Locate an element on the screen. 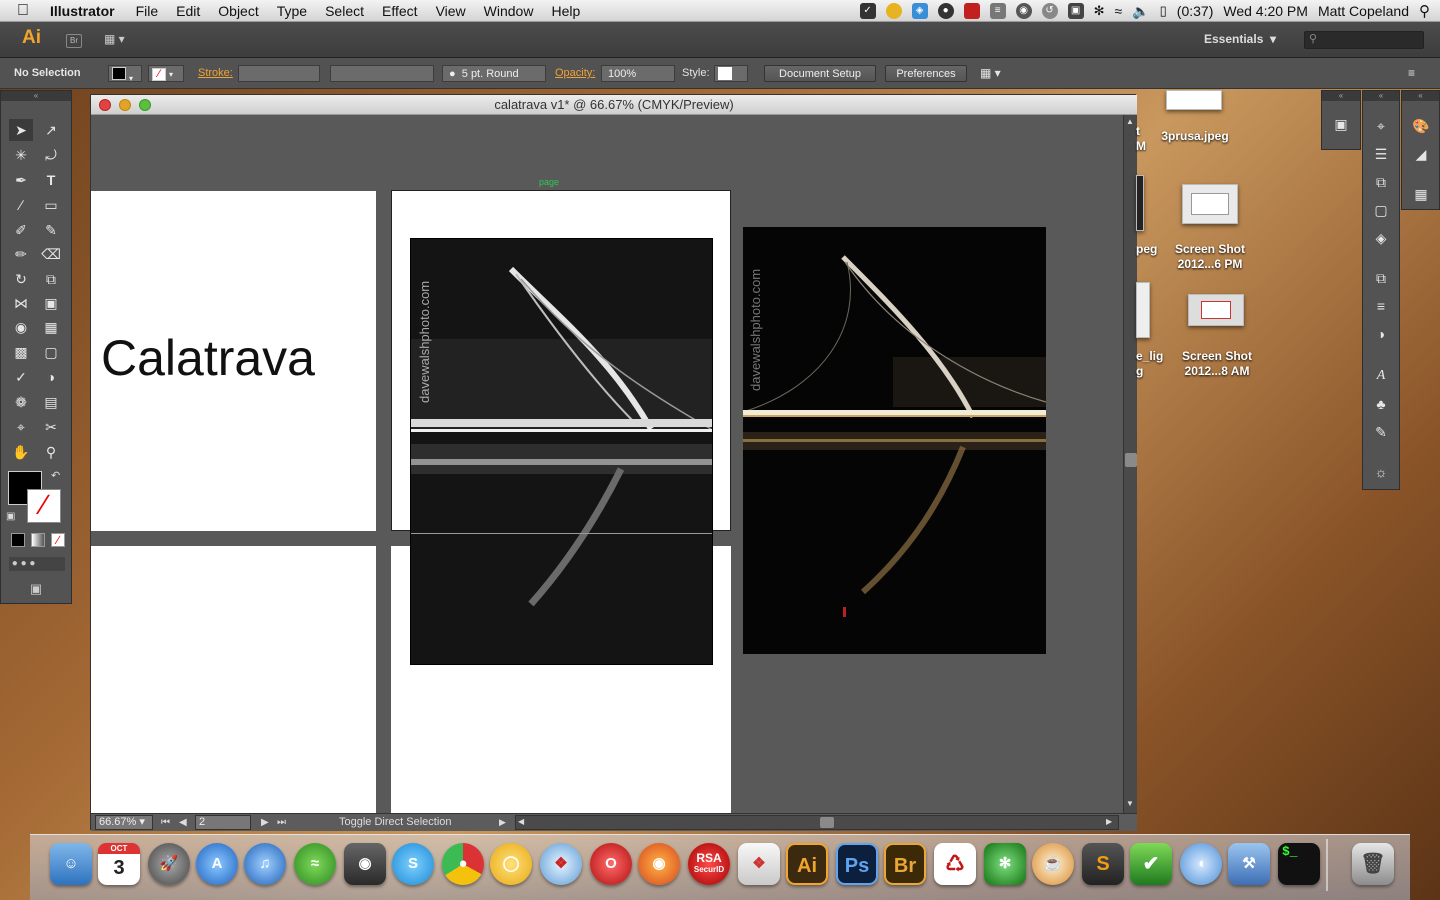 This screenshot has width=1440, height=900. gradient-panel-icon: ▢ is located at coordinates (1381, 210).